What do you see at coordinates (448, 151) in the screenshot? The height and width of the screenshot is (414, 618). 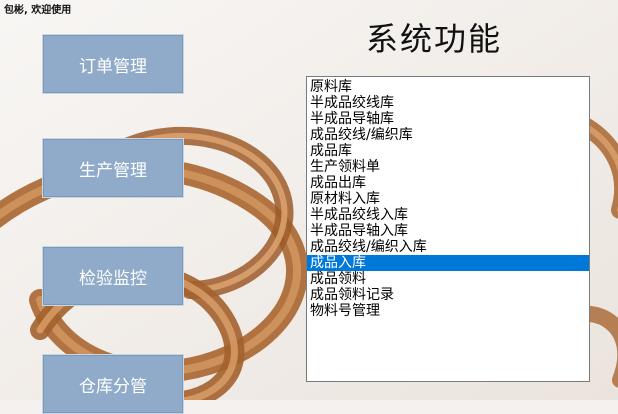 I see `list-item: 成品库` at bounding box center [448, 151].